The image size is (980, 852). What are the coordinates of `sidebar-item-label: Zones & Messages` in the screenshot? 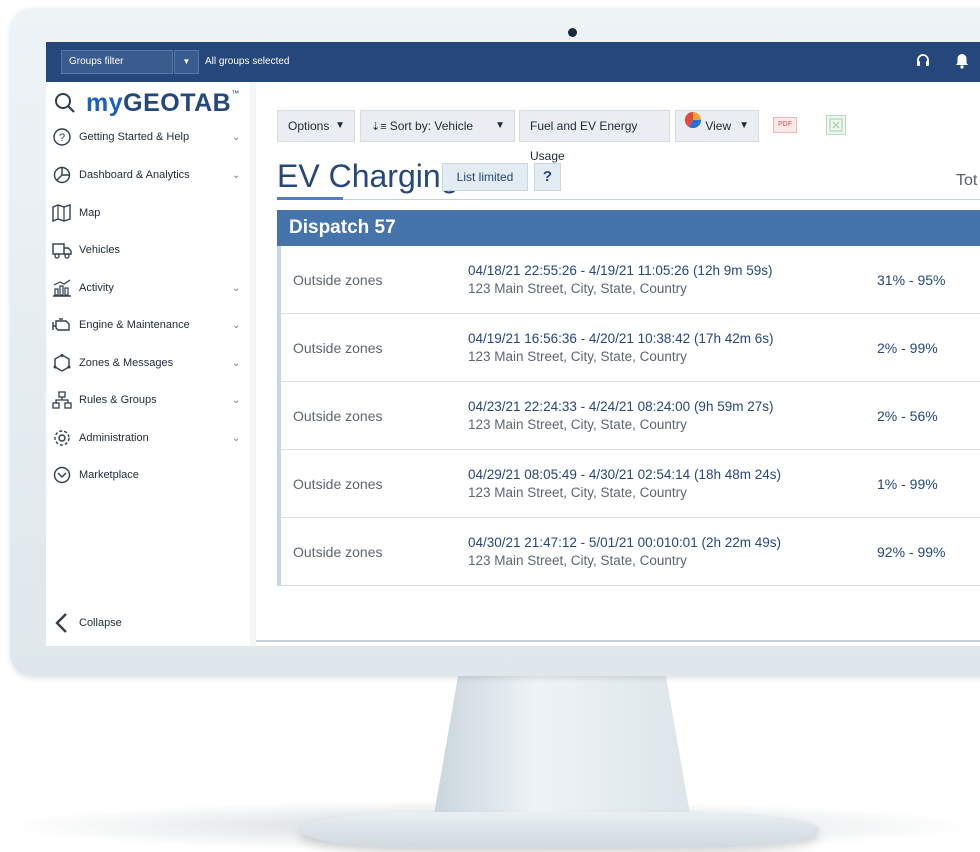 It's located at (126, 363).